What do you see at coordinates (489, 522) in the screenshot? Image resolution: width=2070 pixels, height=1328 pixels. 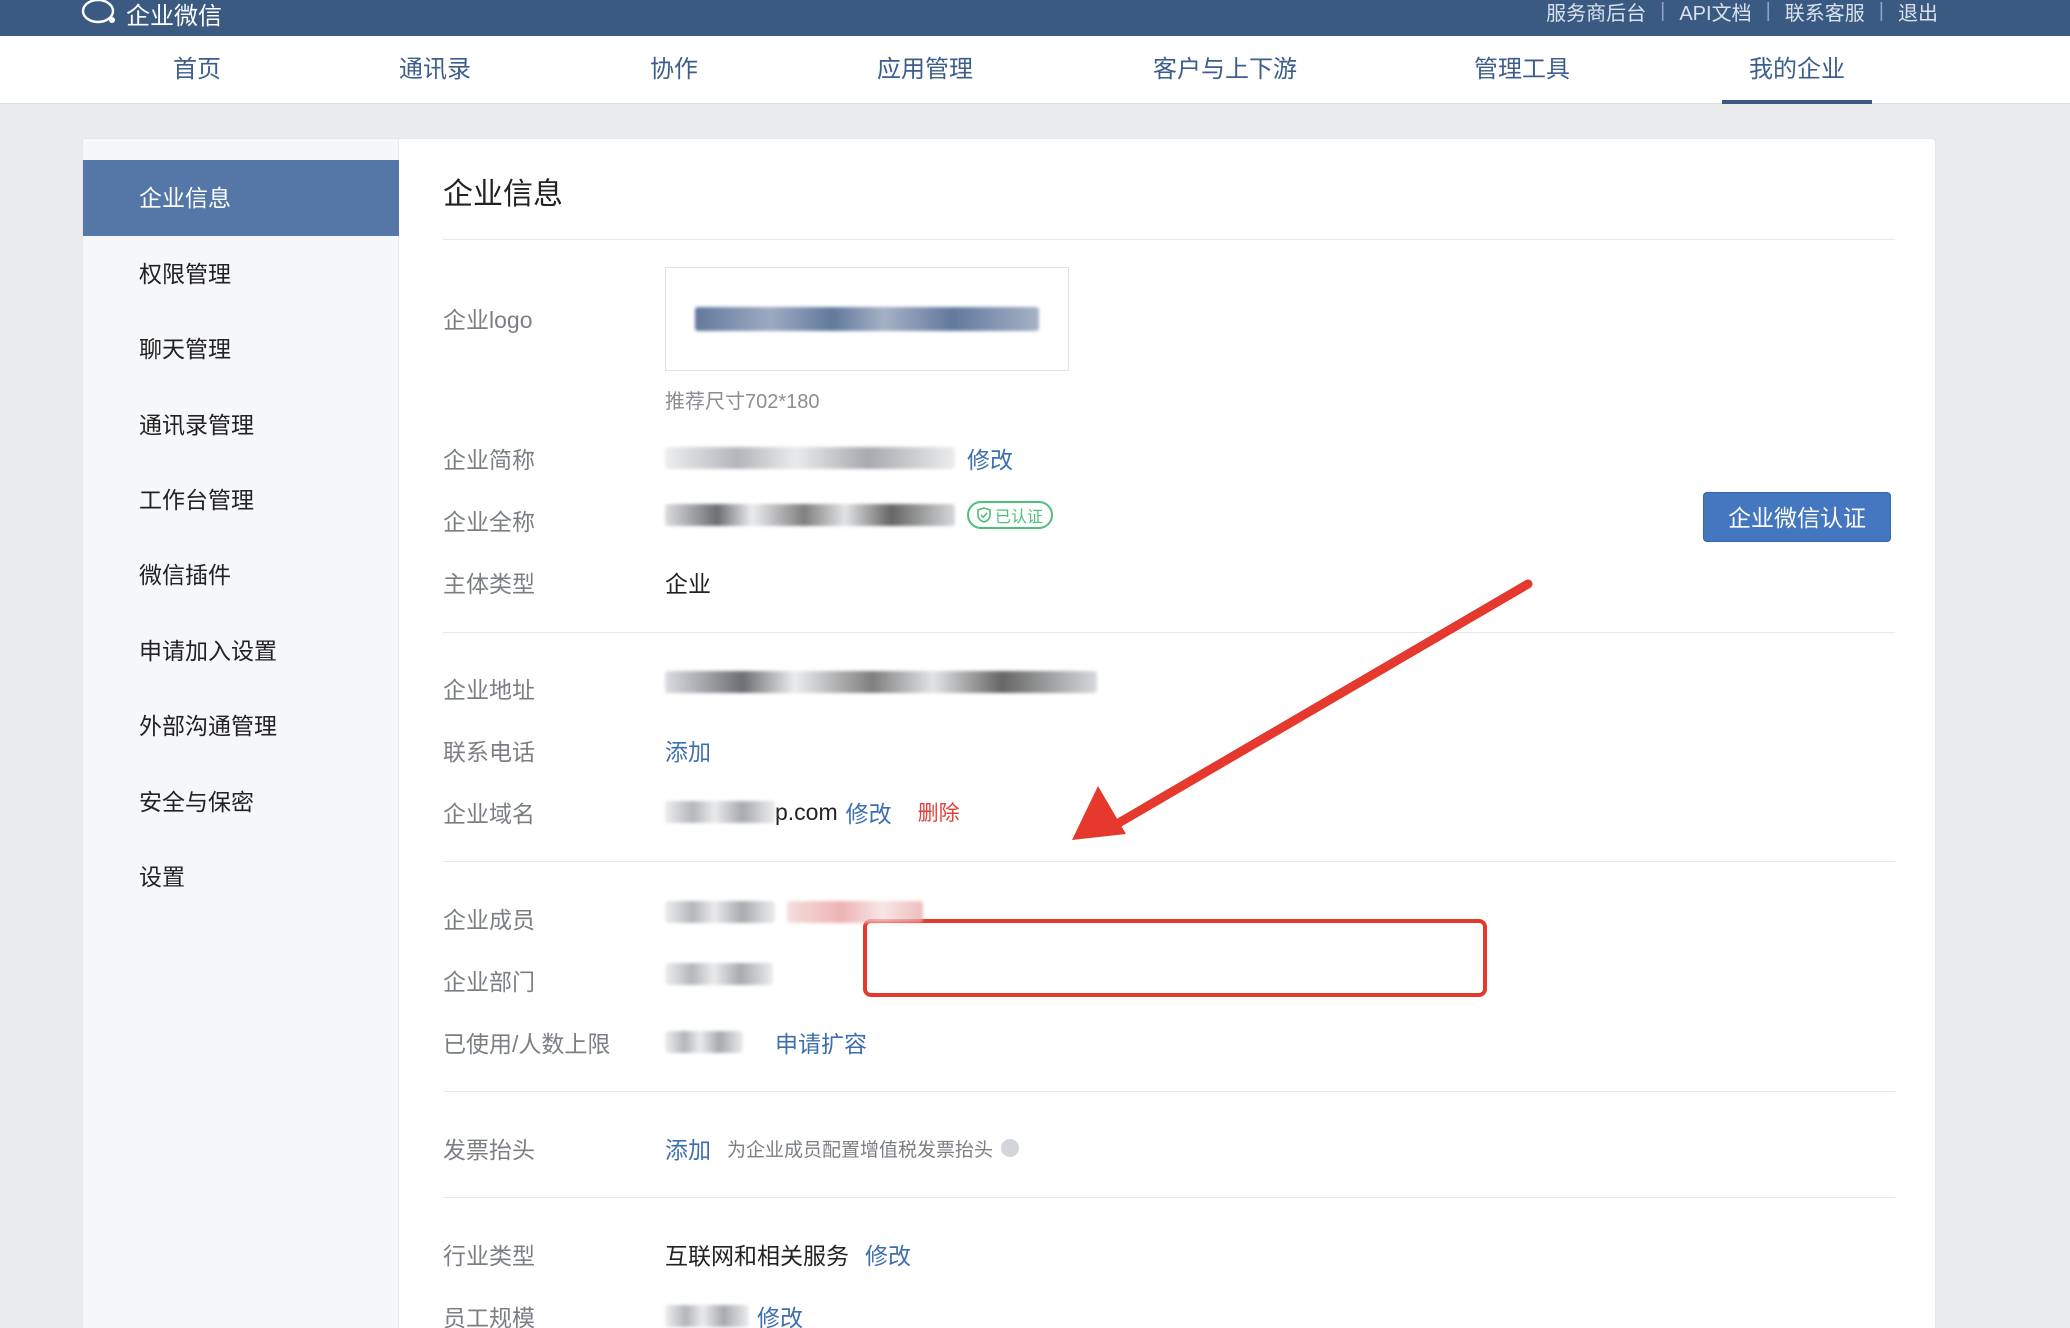 I see `full-name-label: 企业全称` at bounding box center [489, 522].